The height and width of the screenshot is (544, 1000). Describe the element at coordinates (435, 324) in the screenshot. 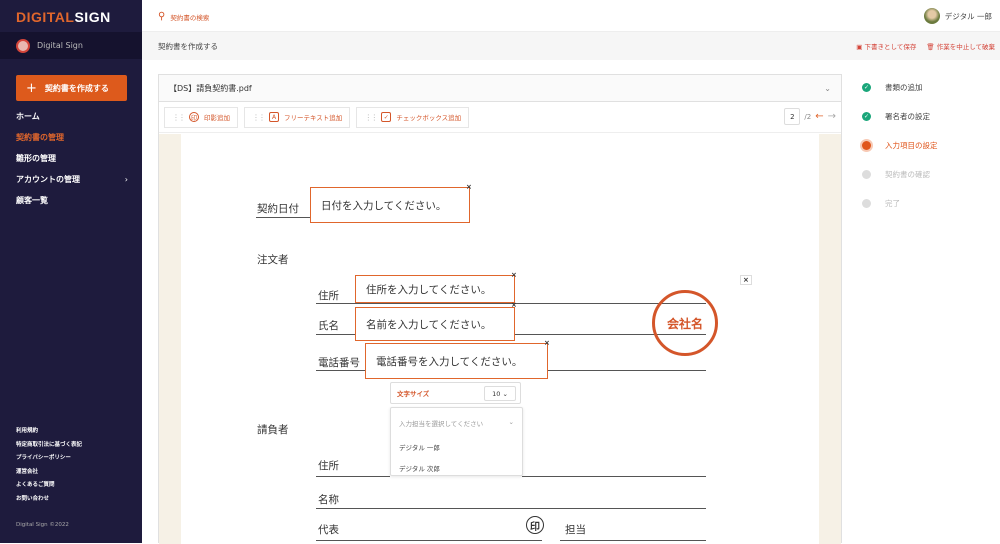

I see `name-field: 名前を入力してください。` at that location.